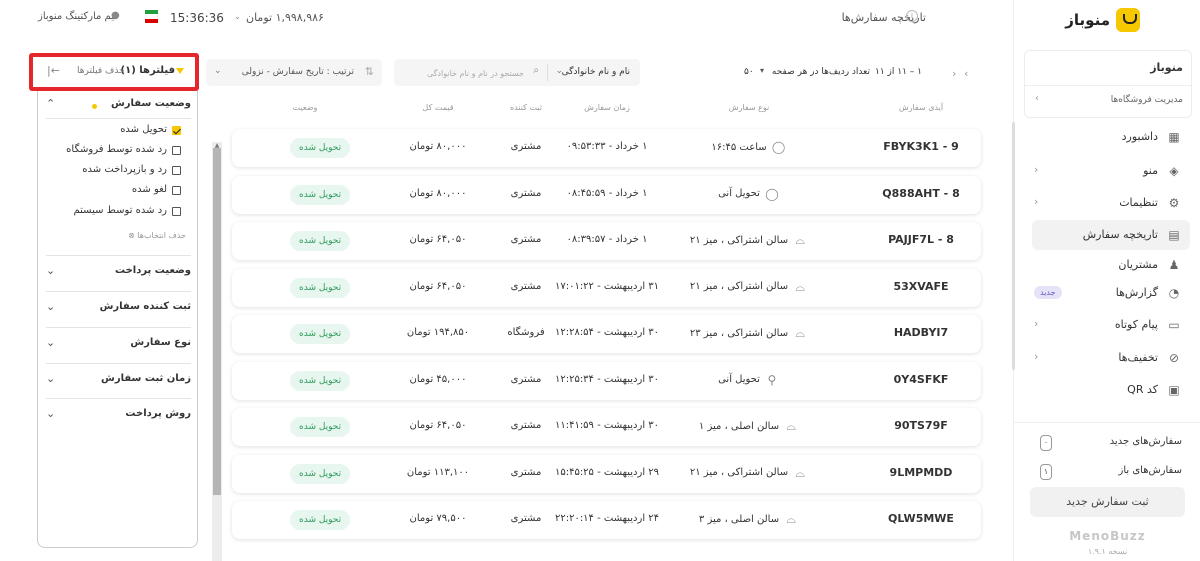 The height and width of the screenshot is (561, 1200). What do you see at coordinates (118, 381) in the screenshot?
I see `filter-section: زمان ثبت سفارش ⌄` at bounding box center [118, 381].